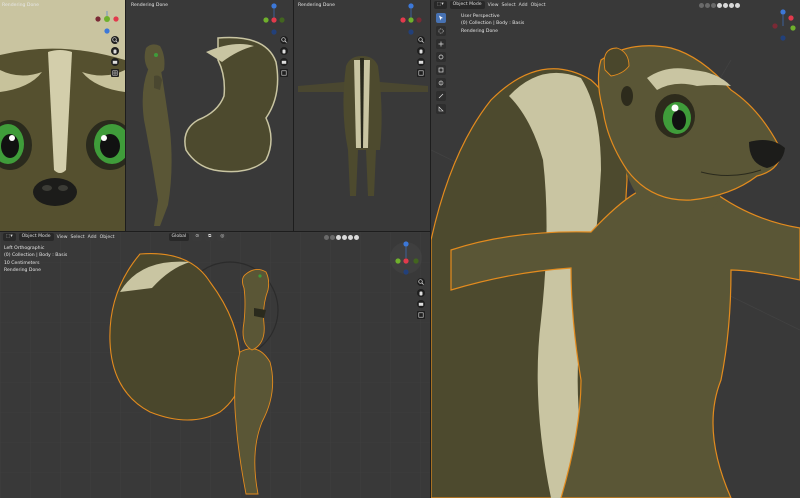 The width and height of the screenshot is (800, 498). I want to click on view-name: Left Orthographic, so click(24, 248).